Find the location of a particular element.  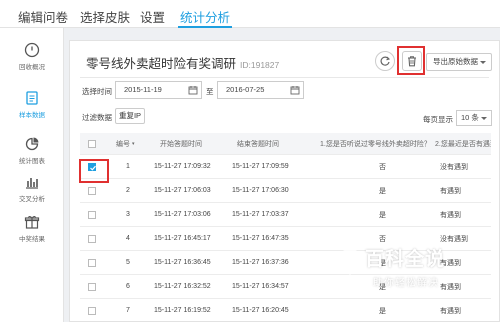

end-date-input: 2016-07-25 is located at coordinates (260, 90).